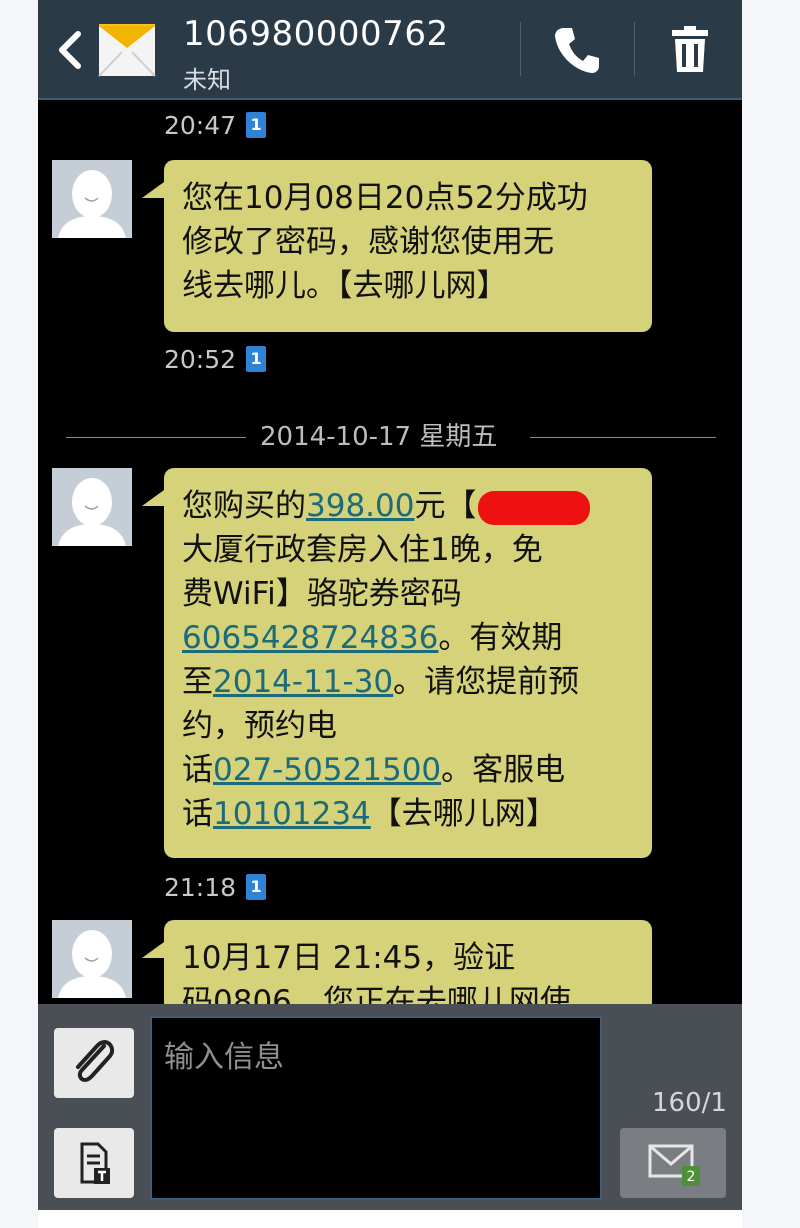 This screenshot has height=1228, width=800. I want to click on attach-button, so click(94, 1063).